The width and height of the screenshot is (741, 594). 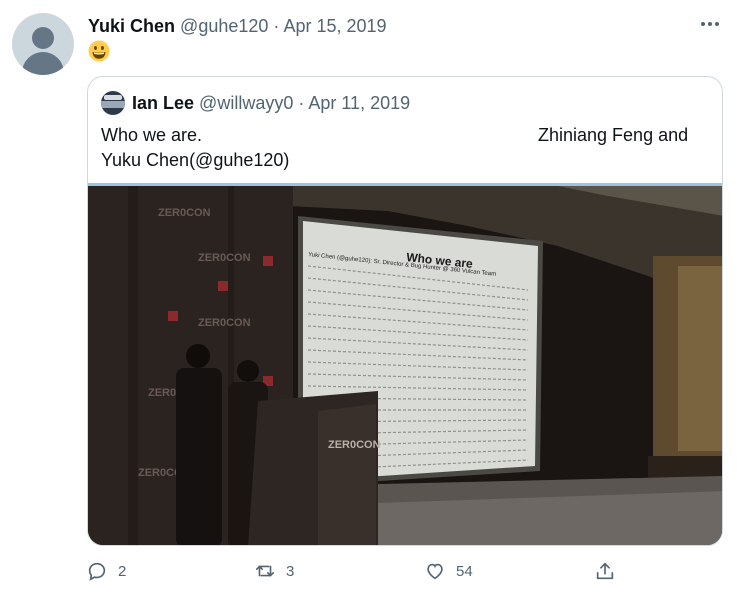 What do you see at coordinates (43, 38) in the screenshot?
I see `avatar-head-shape` at bounding box center [43, 38].